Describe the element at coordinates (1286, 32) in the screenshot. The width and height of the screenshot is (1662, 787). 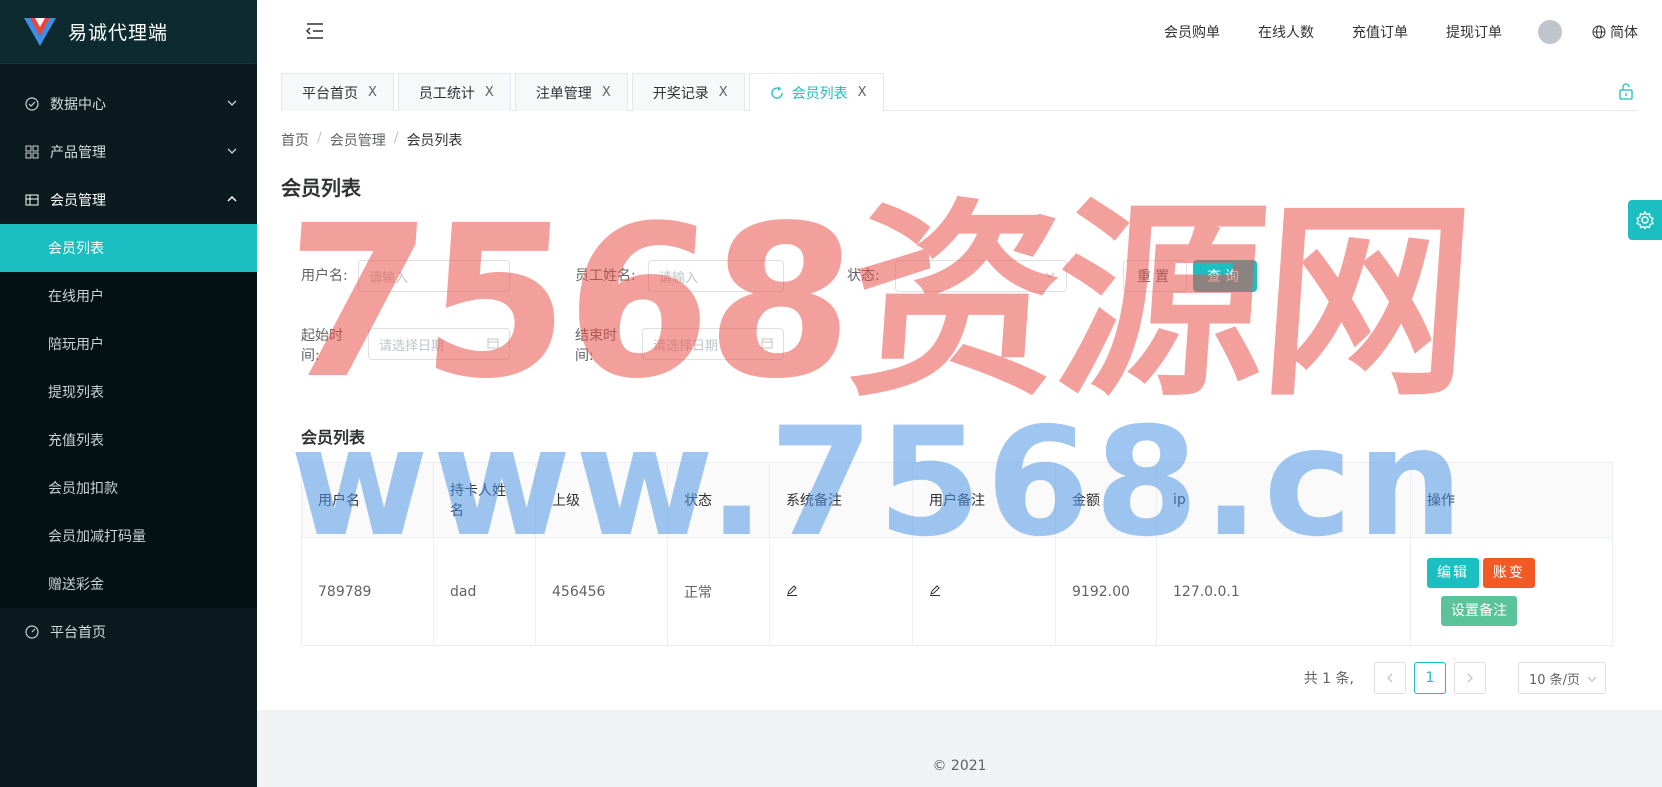
I see `header-link-online-count: 在线人数` at that location.